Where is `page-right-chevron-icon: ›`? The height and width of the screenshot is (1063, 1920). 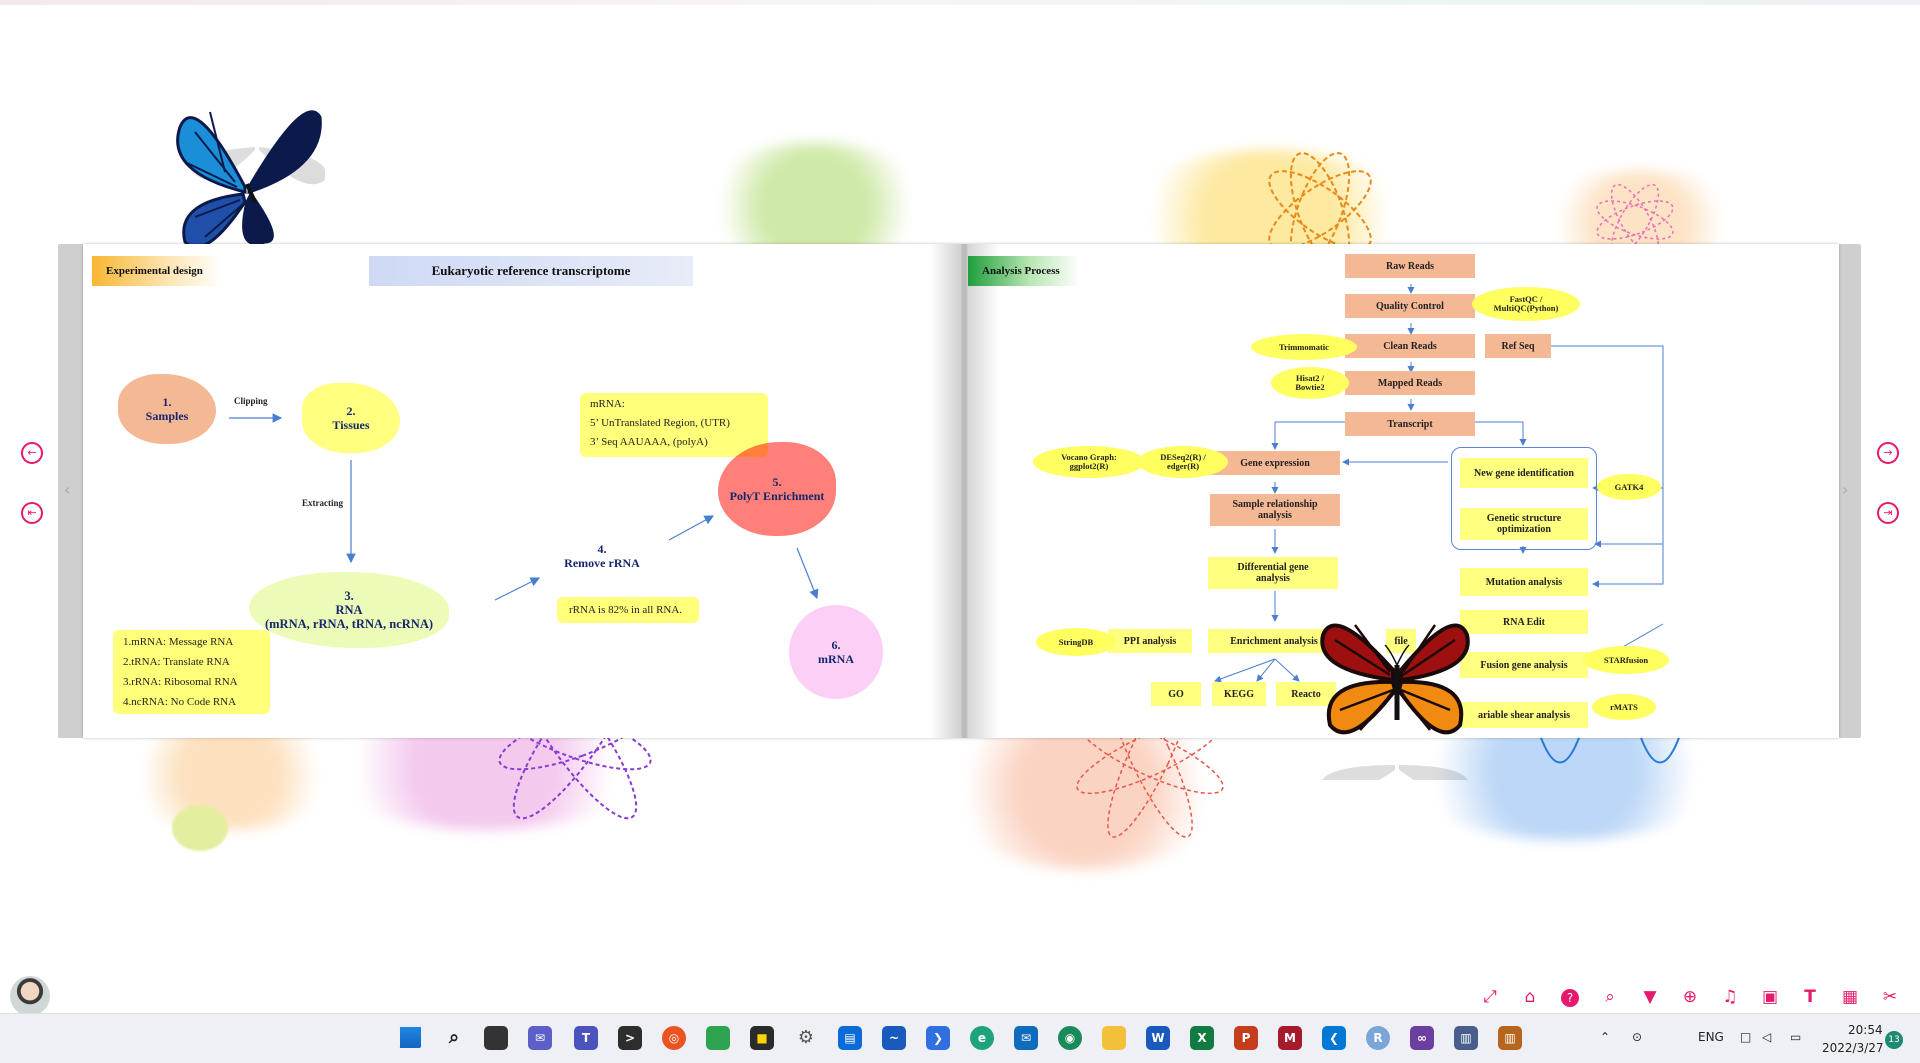 page-right-chevron-icon: › is located at coordinates (1845, 489).